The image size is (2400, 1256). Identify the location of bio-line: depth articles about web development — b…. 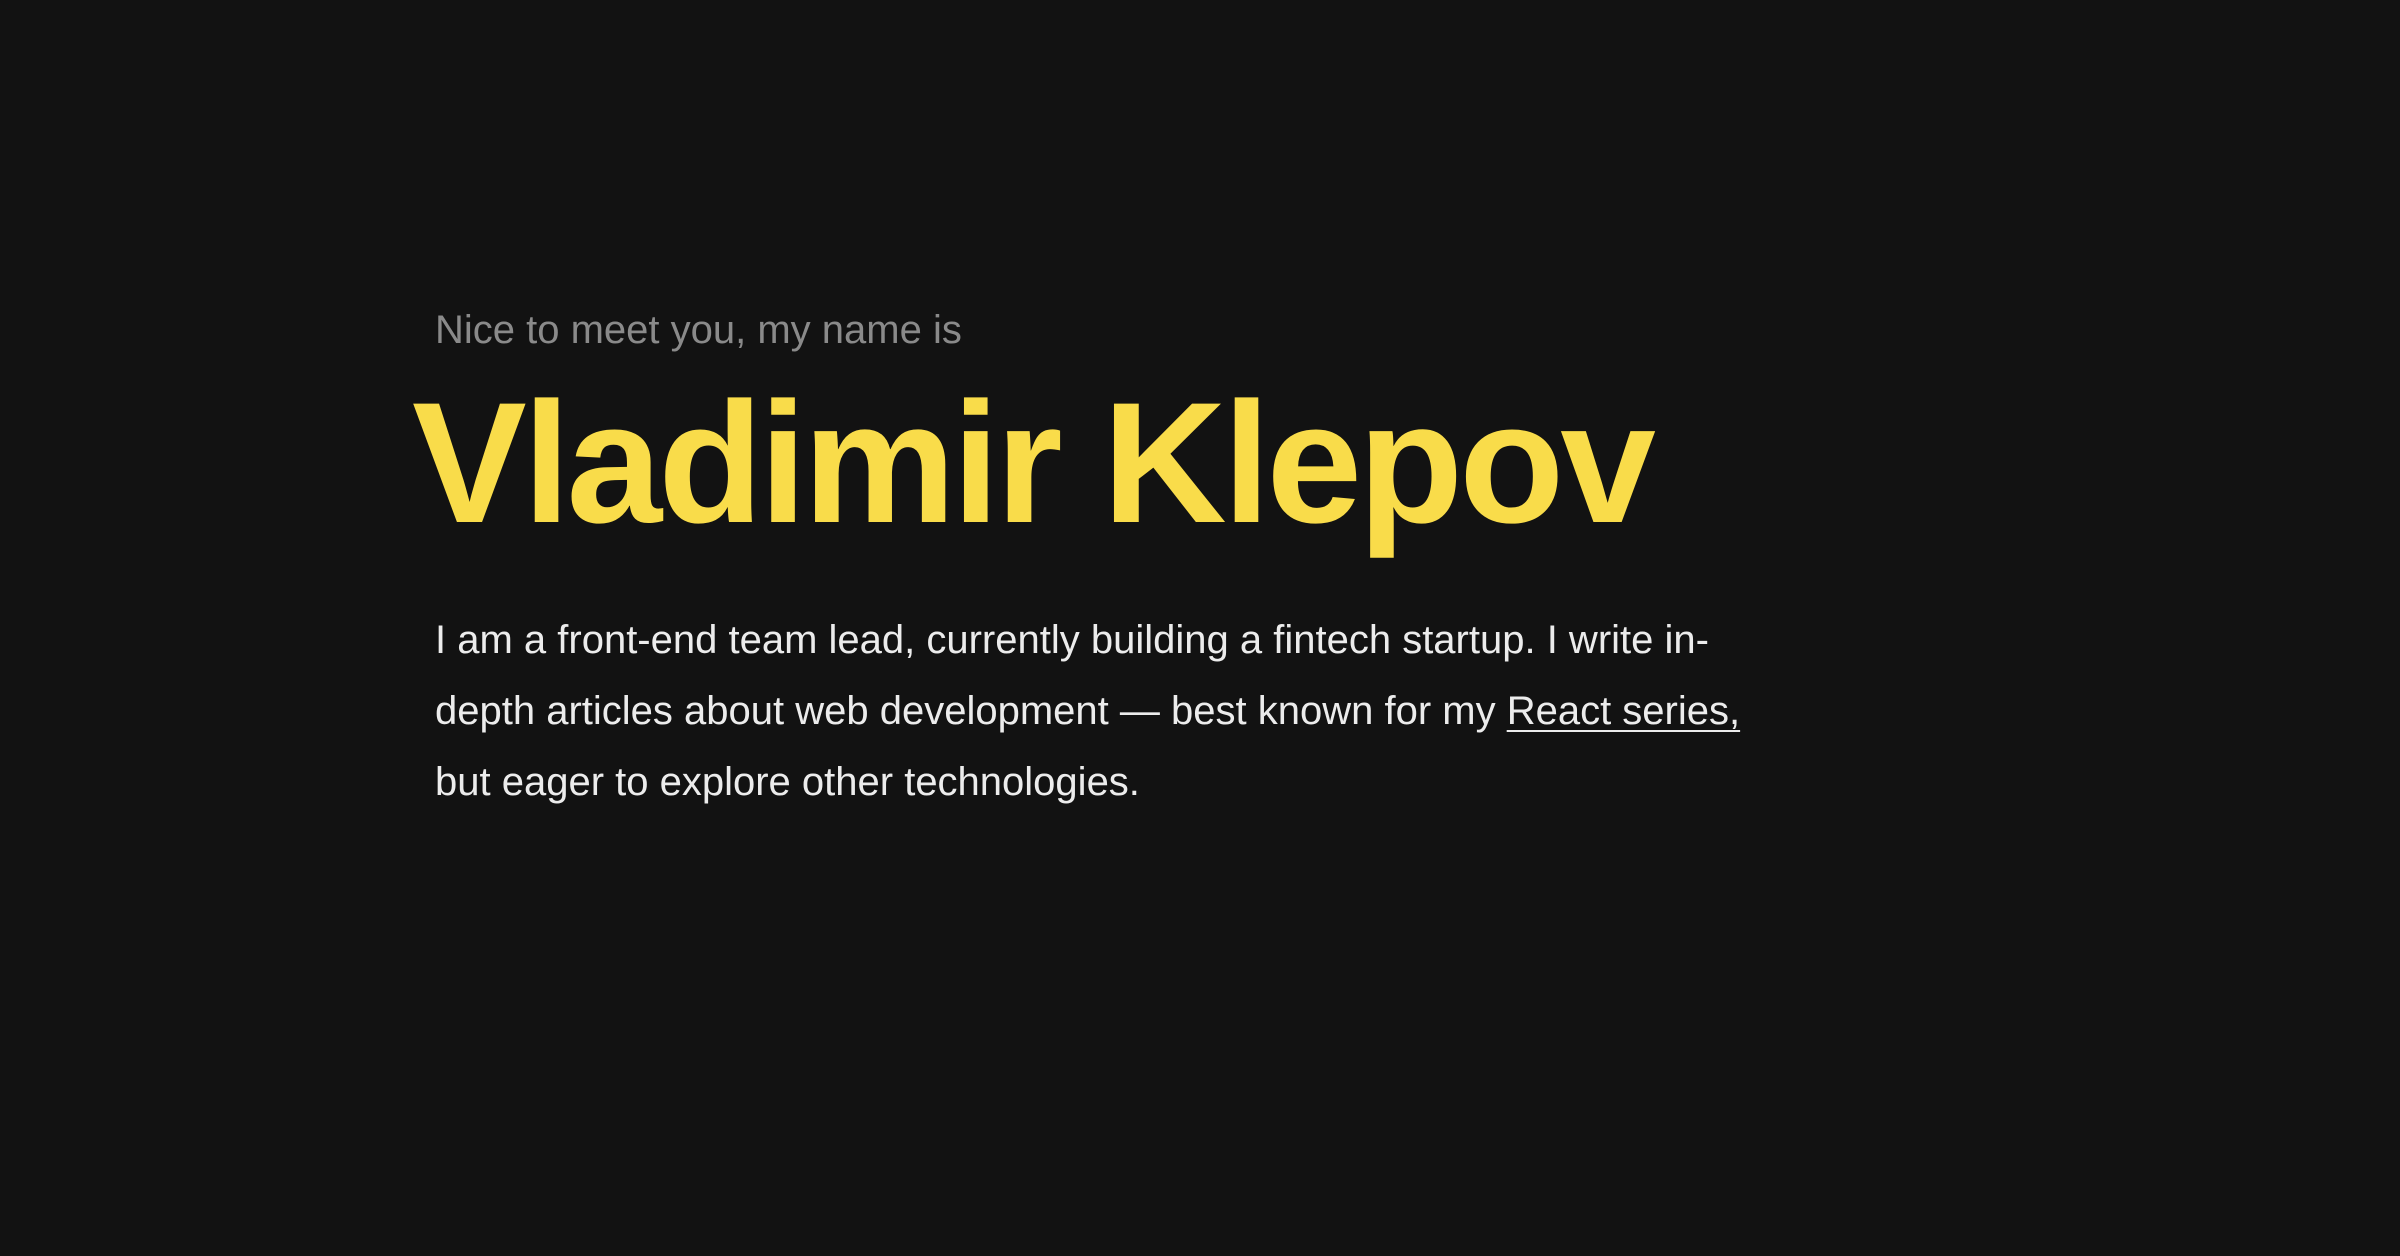
(1087, 711).